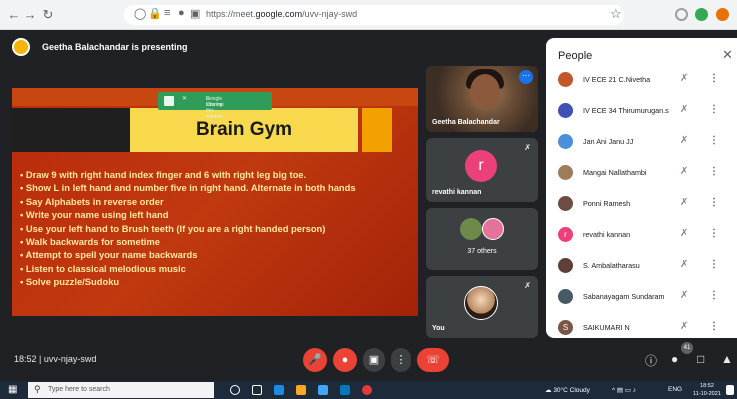 The image size is (737, 399). I want to click on end-call-icon: ☏, so click(433, 360).